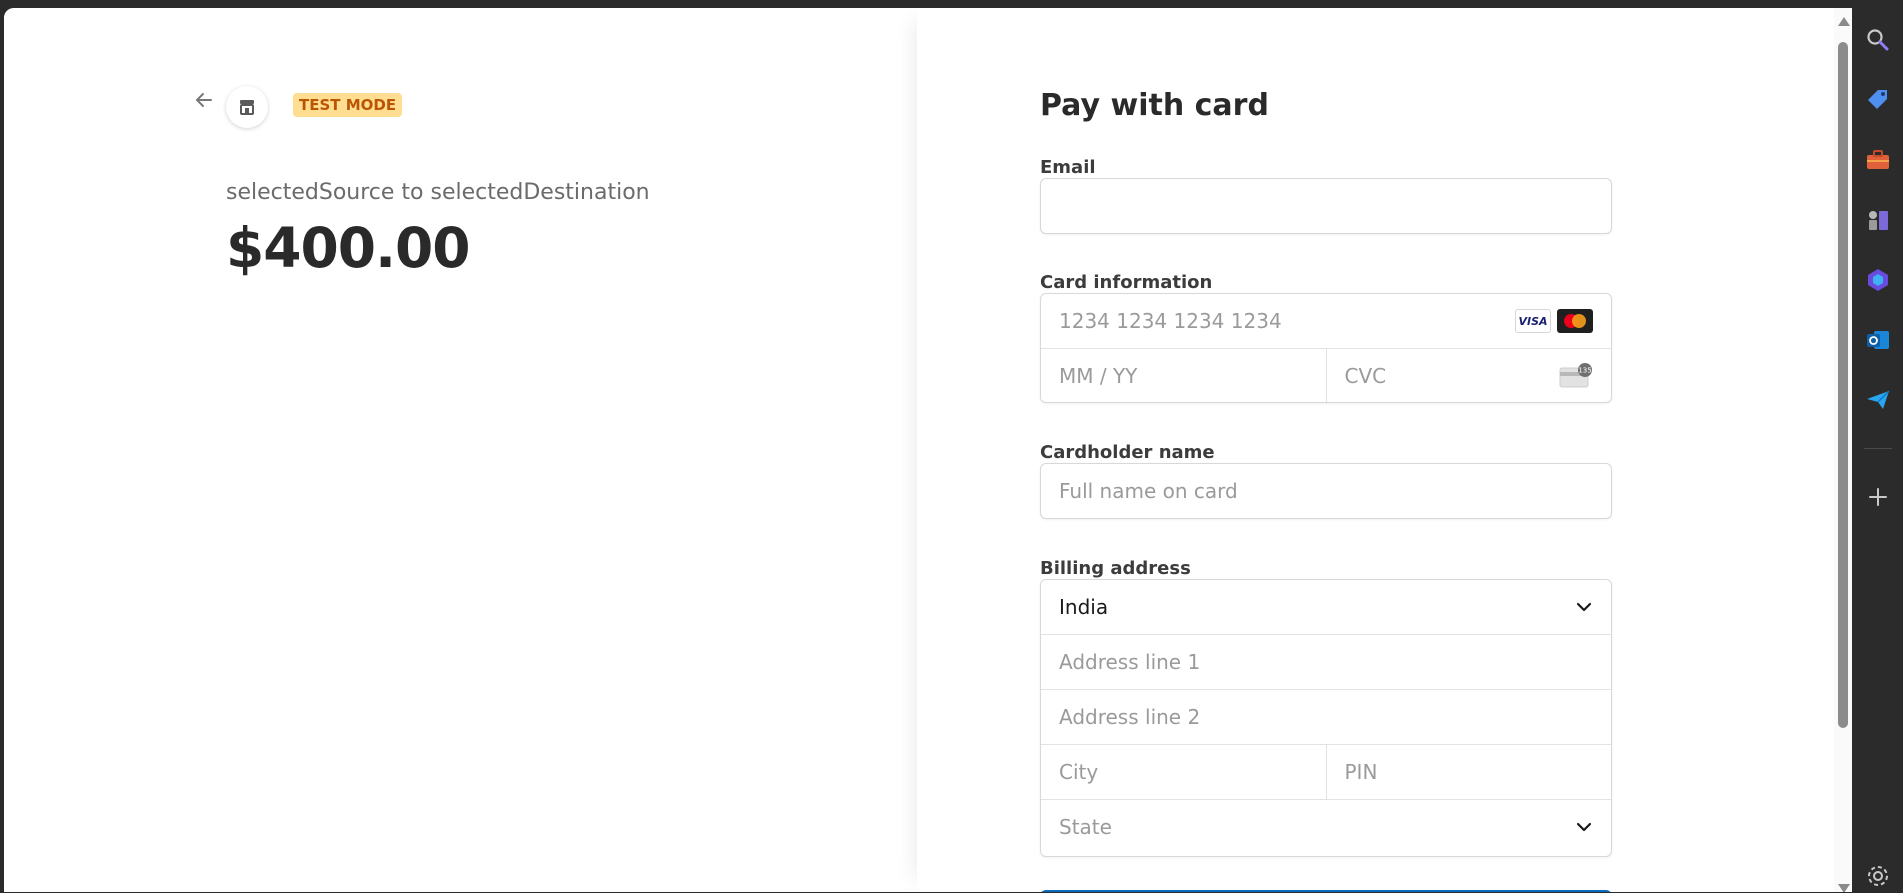 The height and width of the screenshot is (893, 1903). Describe the element at coordinates (1326, 827) in the screenshot. I see `state-select: State` at that location.